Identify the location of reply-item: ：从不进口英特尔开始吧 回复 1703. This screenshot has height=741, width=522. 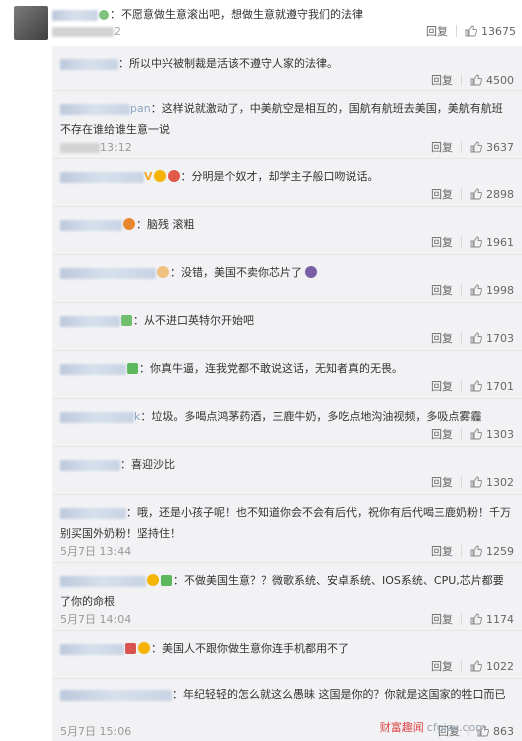
(287, 326).